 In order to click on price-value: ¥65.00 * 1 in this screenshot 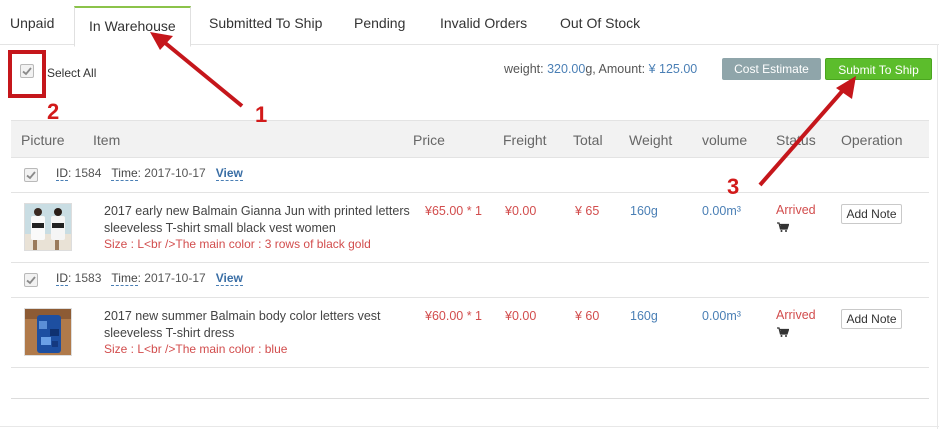, I will do `click(453, 211)`.